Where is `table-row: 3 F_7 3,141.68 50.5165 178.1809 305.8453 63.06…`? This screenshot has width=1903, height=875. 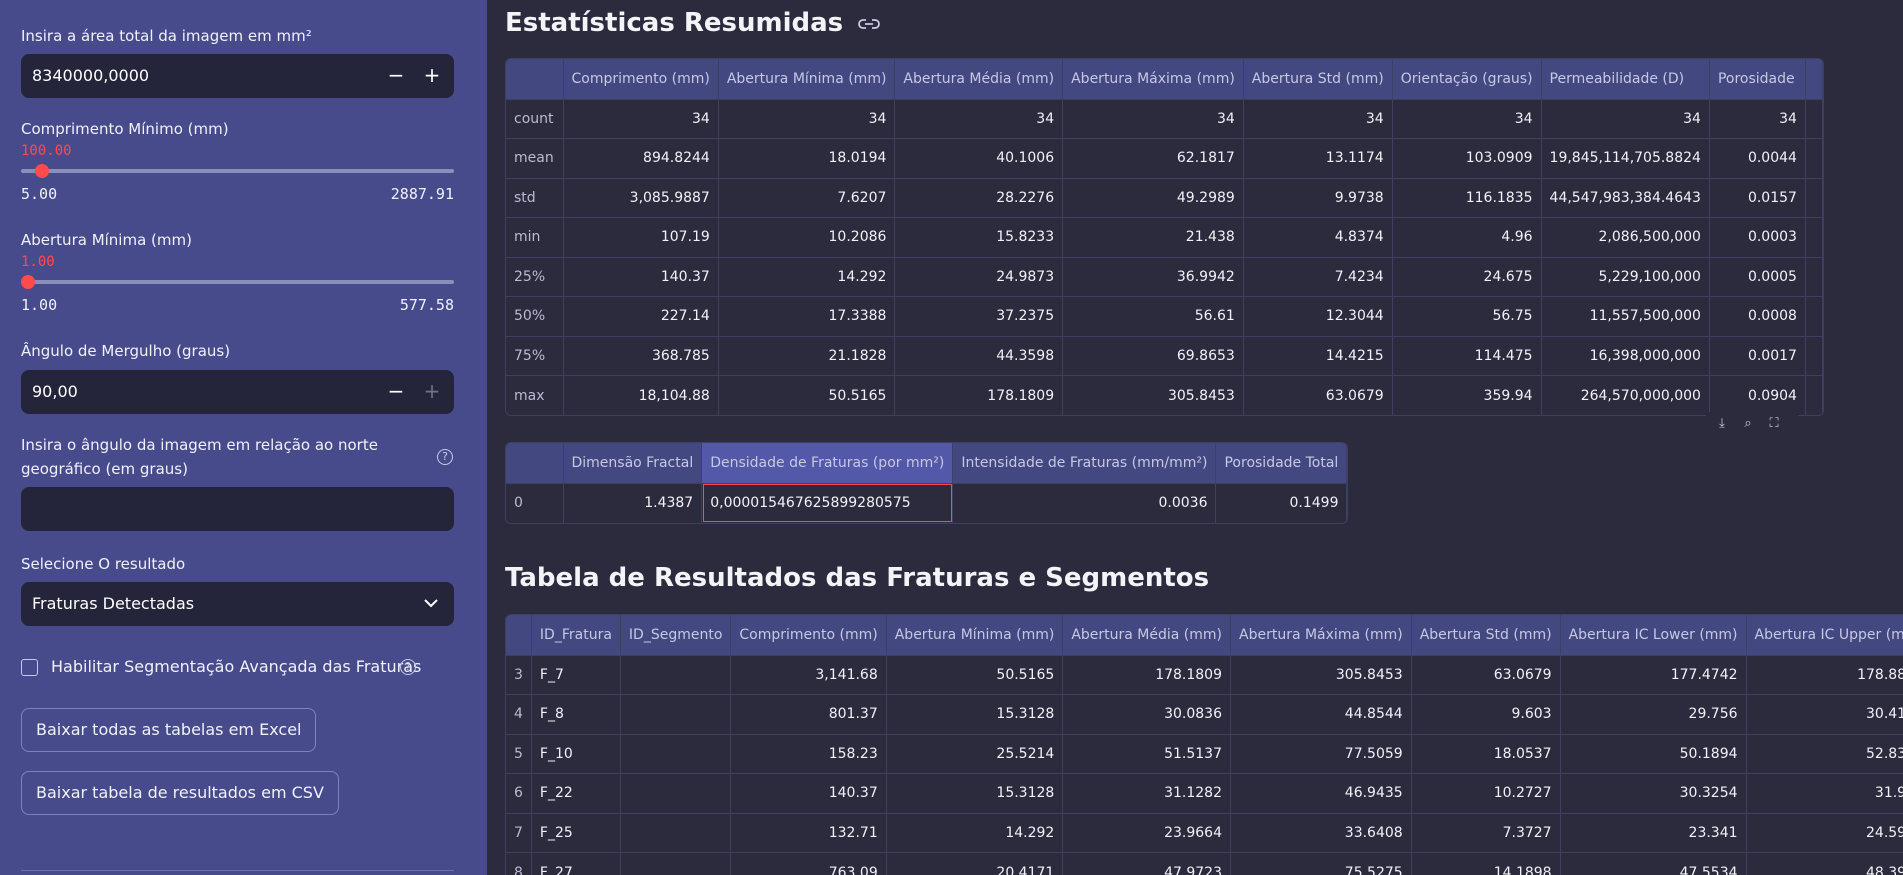 table-row: 3 F_7 3,141.68 50.5165 178.1809 305.8453 63.06… is located at coordinates (1204, 674).